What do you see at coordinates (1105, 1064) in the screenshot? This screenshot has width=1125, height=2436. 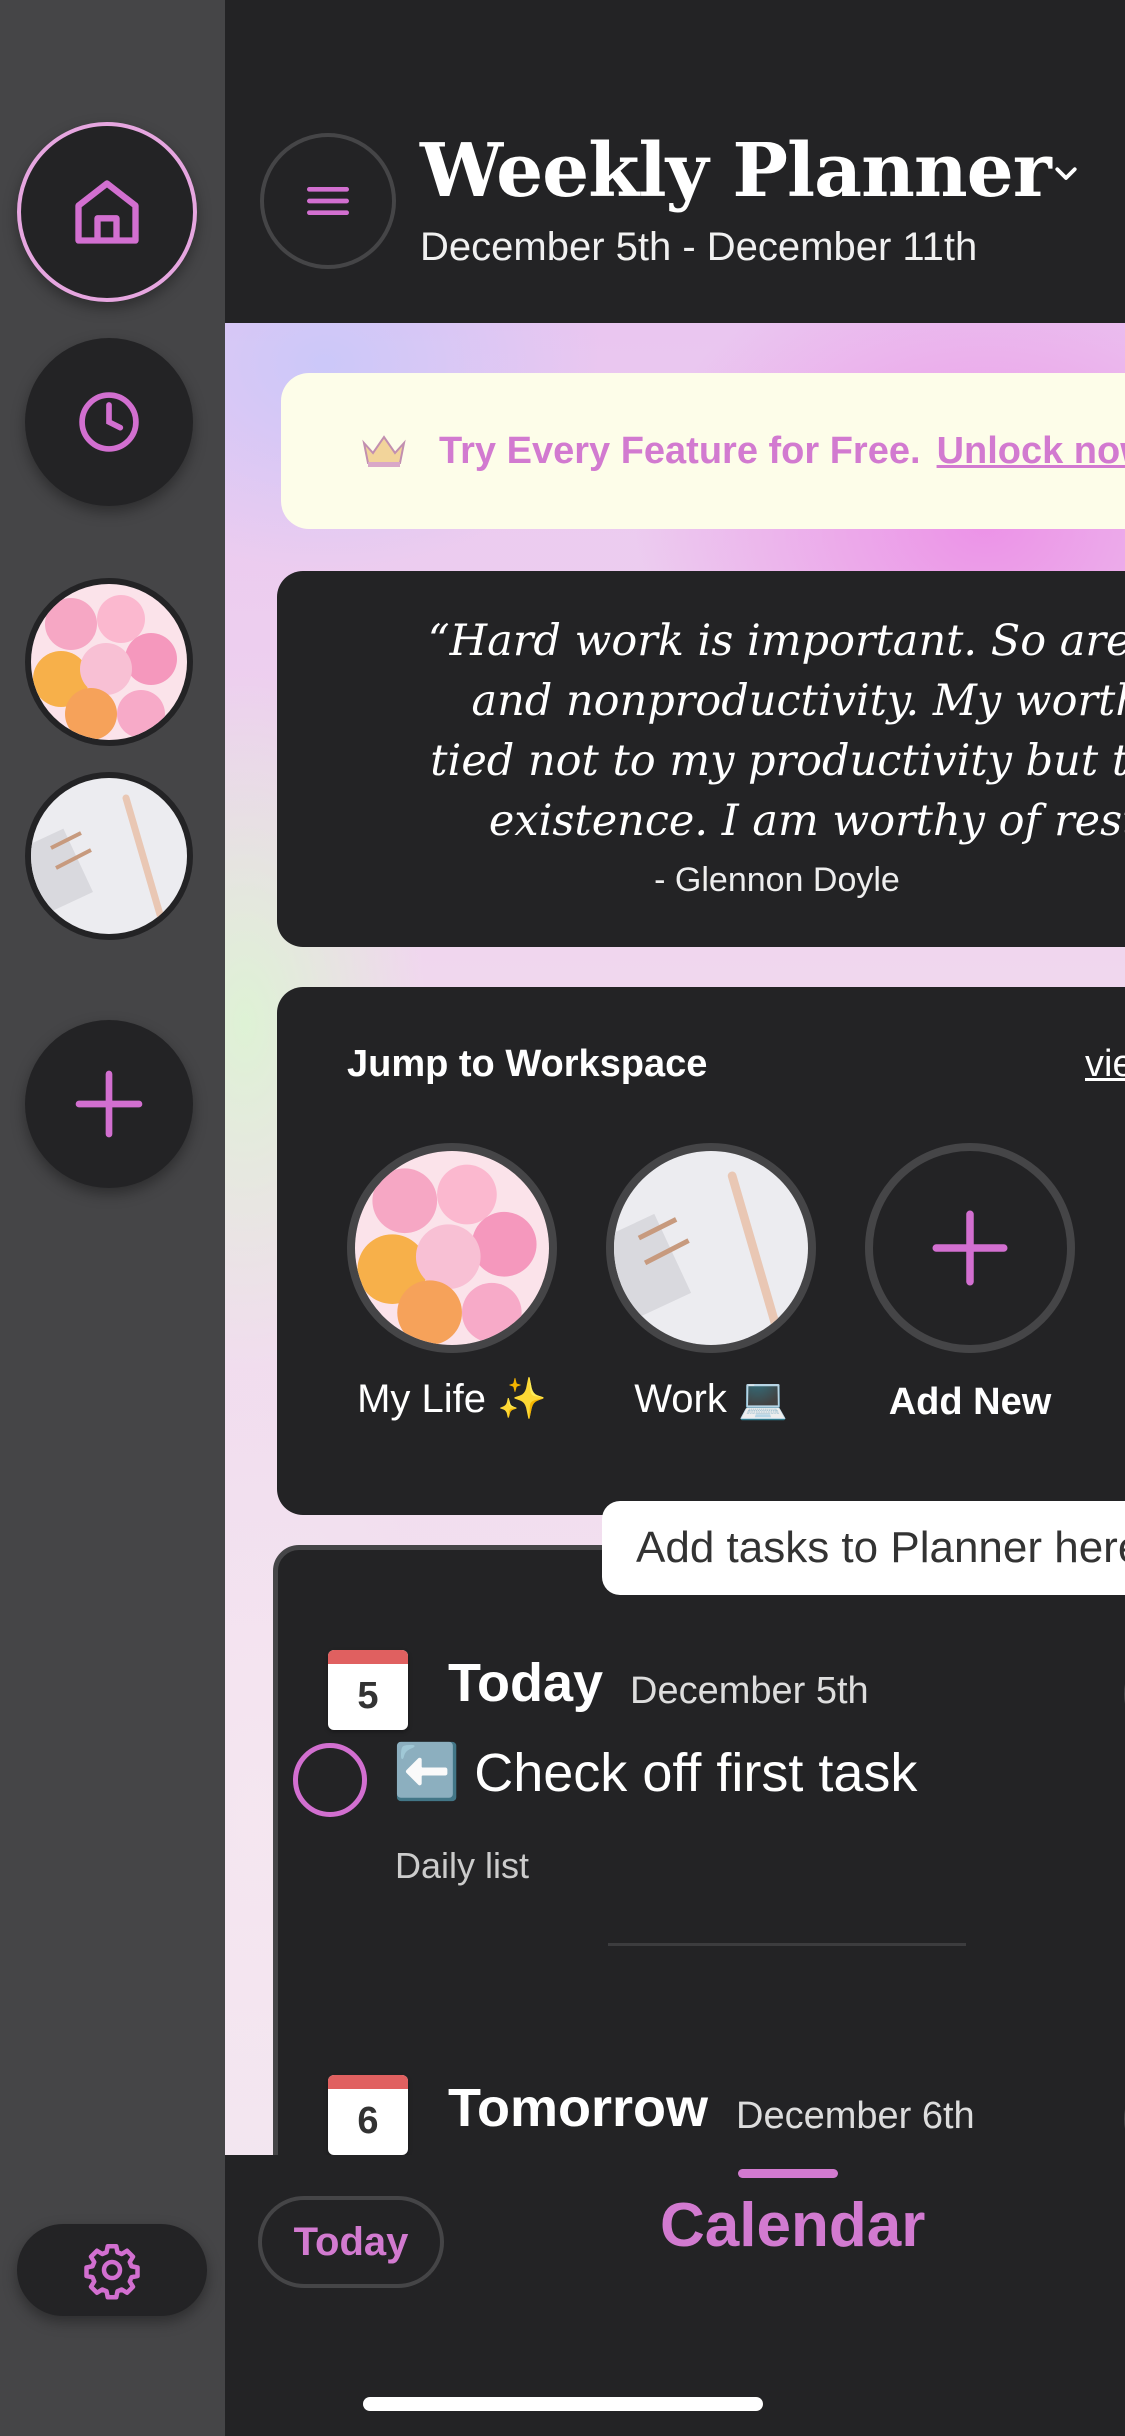 I see `view-all-link: view all` at bounding box center [1105, 1064].